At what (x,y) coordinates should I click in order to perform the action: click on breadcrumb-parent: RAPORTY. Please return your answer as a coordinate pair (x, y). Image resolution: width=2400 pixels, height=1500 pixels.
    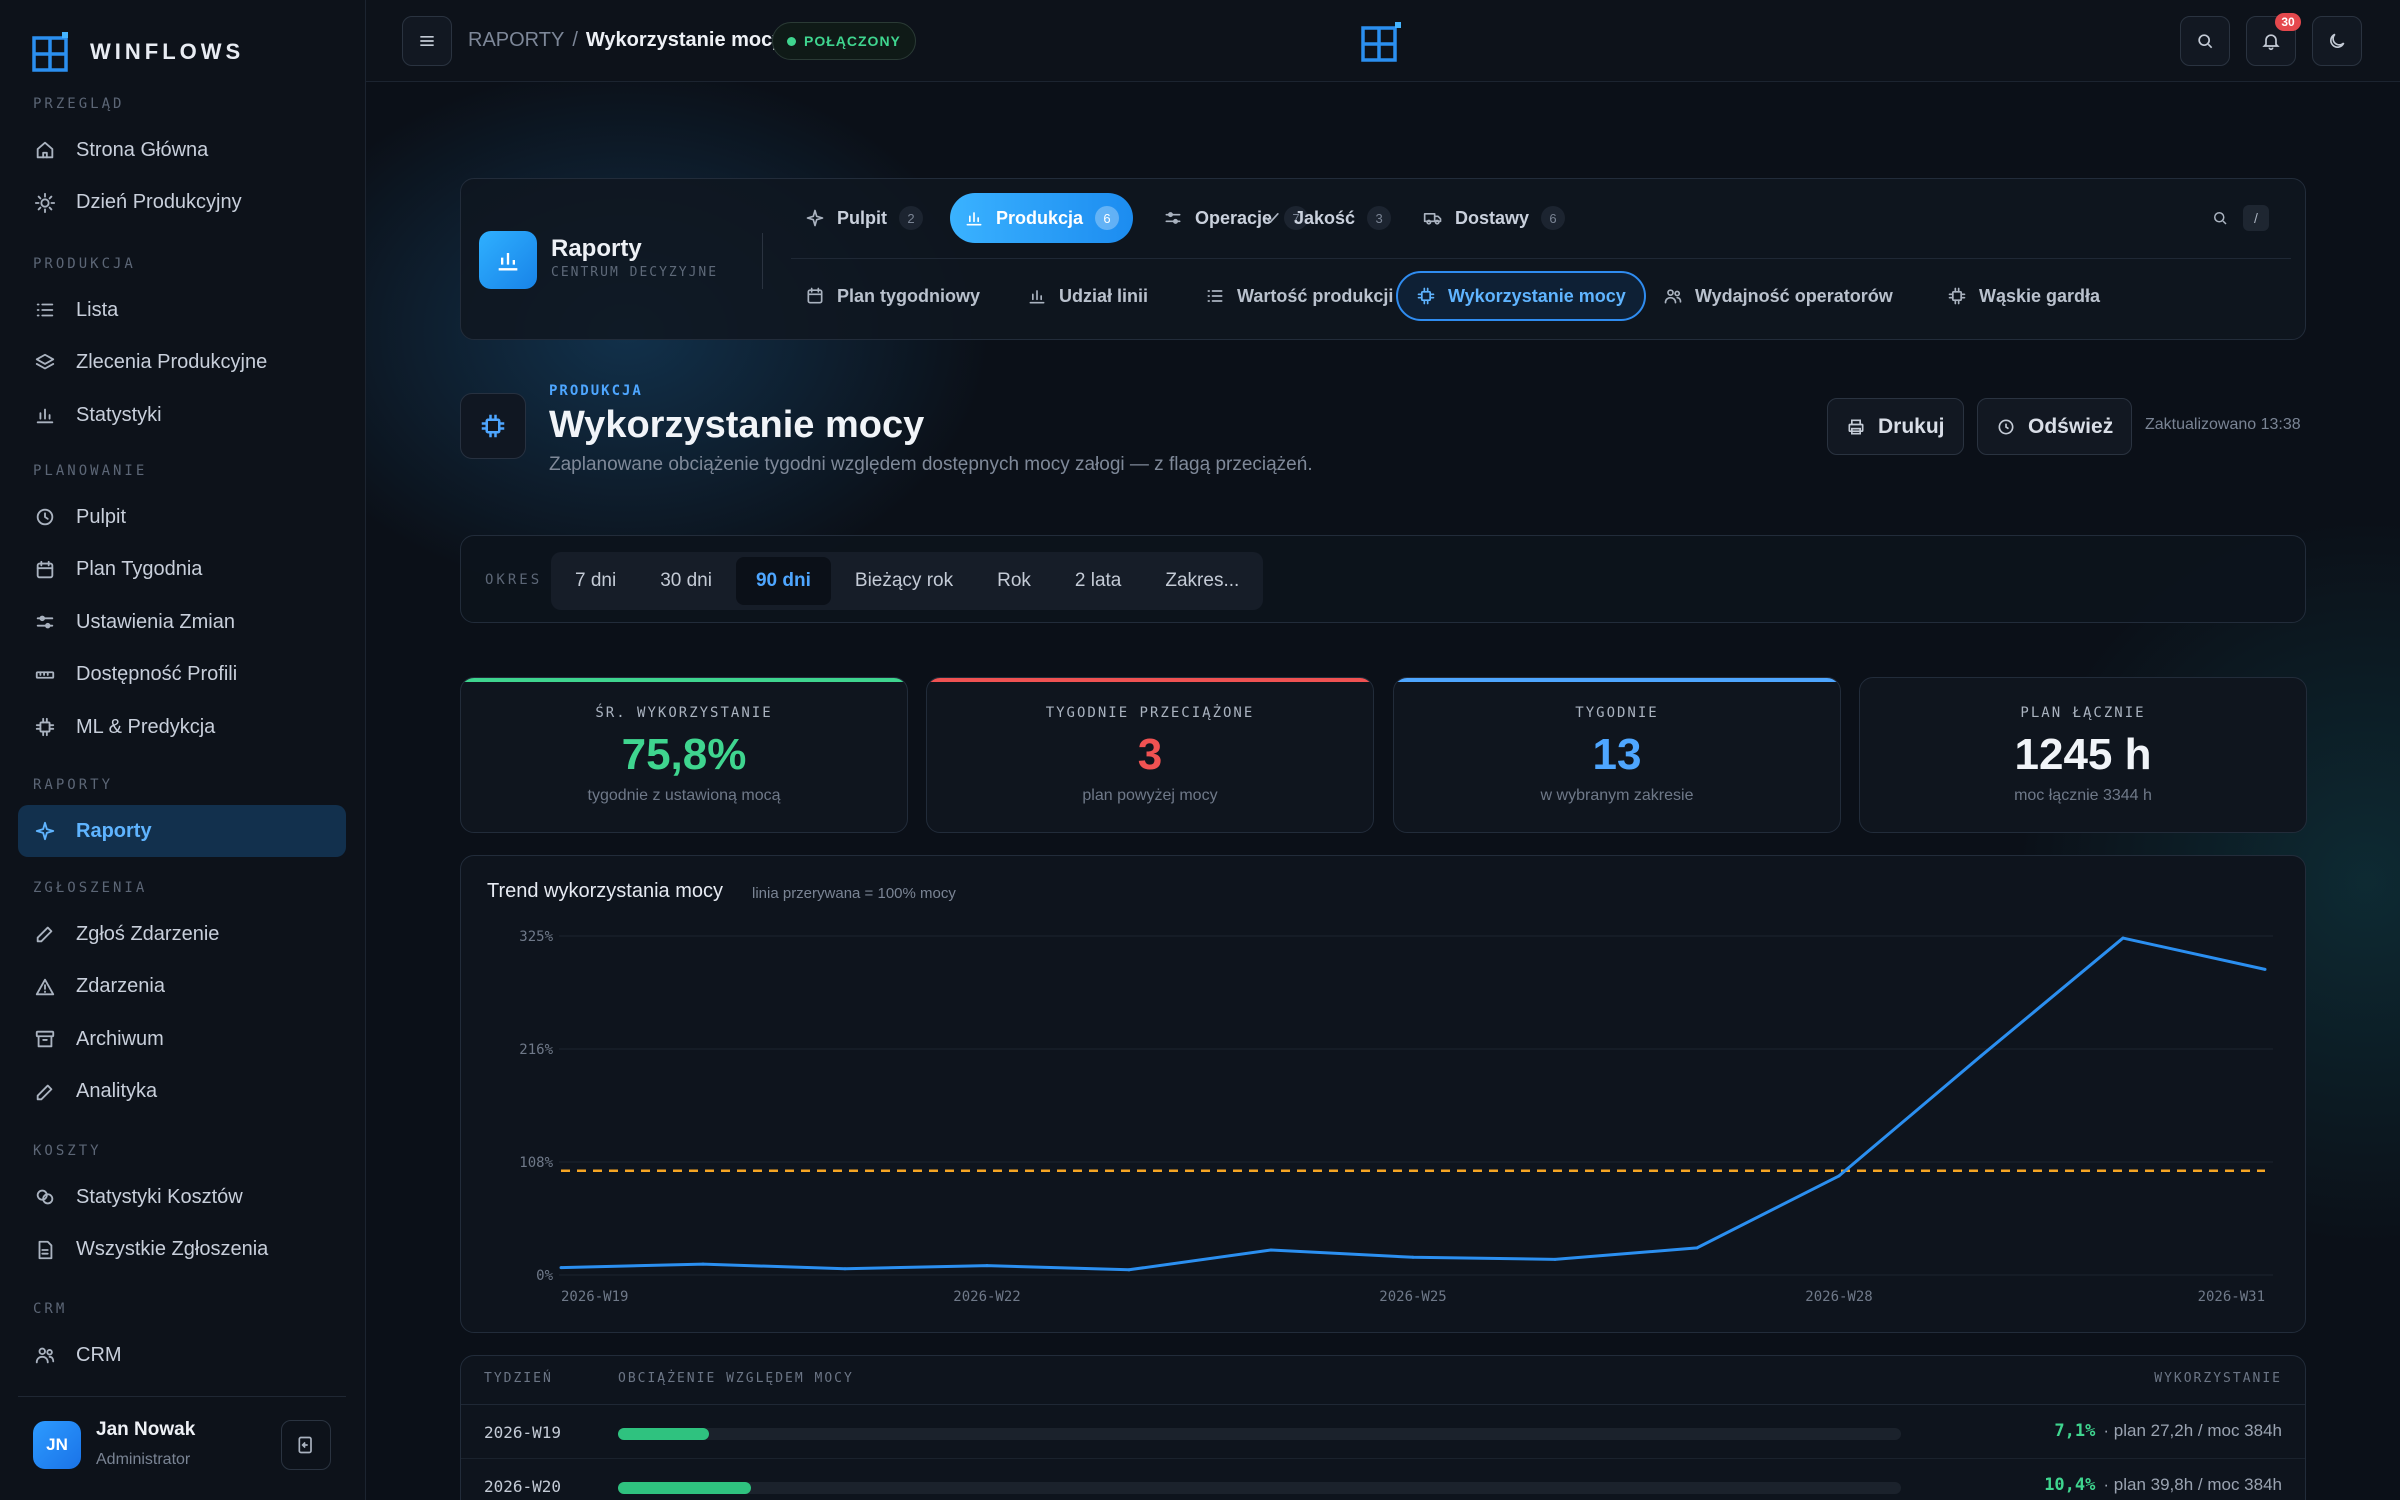
    Looking at the image, I should click on (516, 40).